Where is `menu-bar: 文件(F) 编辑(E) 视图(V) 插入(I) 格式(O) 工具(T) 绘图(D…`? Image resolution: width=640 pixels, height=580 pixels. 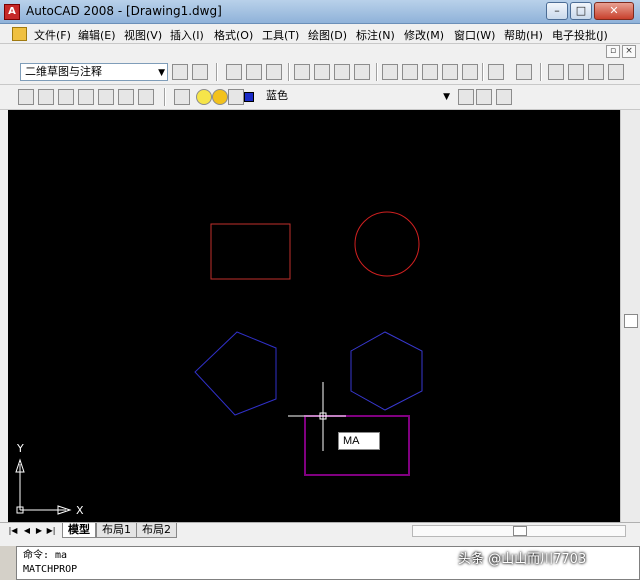 menu-bar: 文件(F) 编辑(E) 视图(V) 插入(I) 格式(O) 工具(T) 绘图(D… is located at coordinates (320, 34).